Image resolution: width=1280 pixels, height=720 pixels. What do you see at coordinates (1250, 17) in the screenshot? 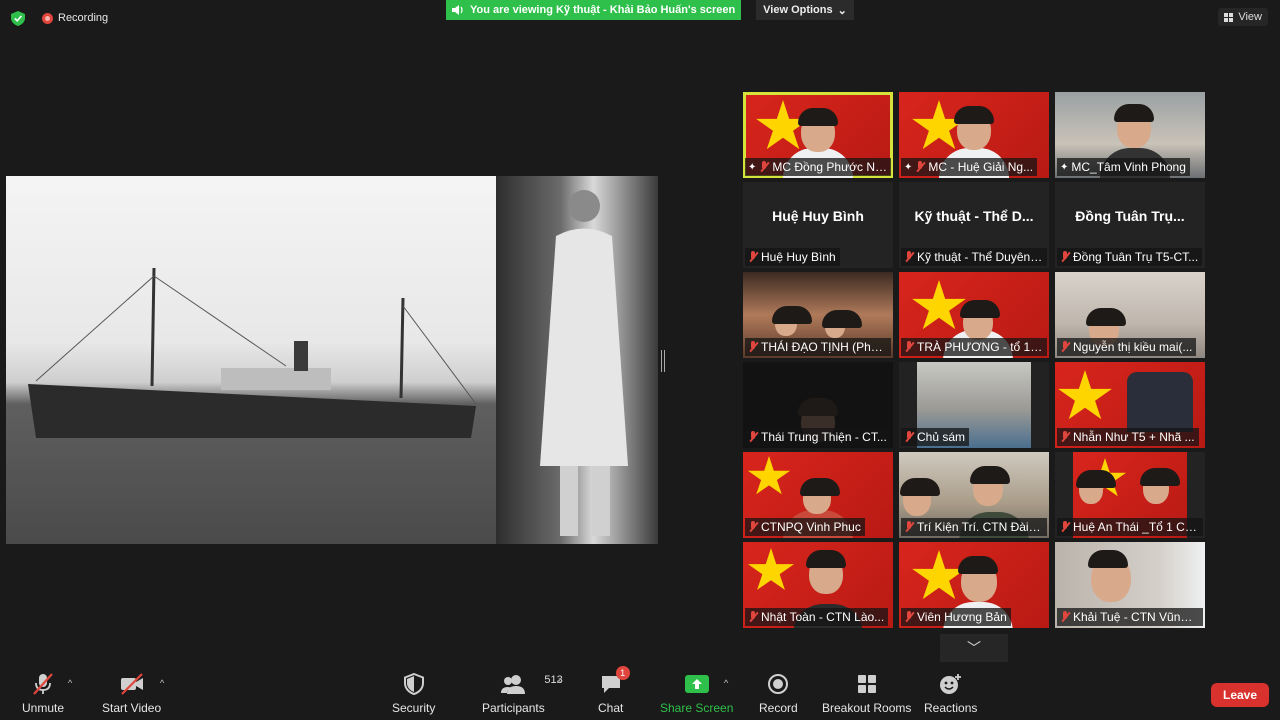
I see `view-label: View` at bounding box center [1250, 17].